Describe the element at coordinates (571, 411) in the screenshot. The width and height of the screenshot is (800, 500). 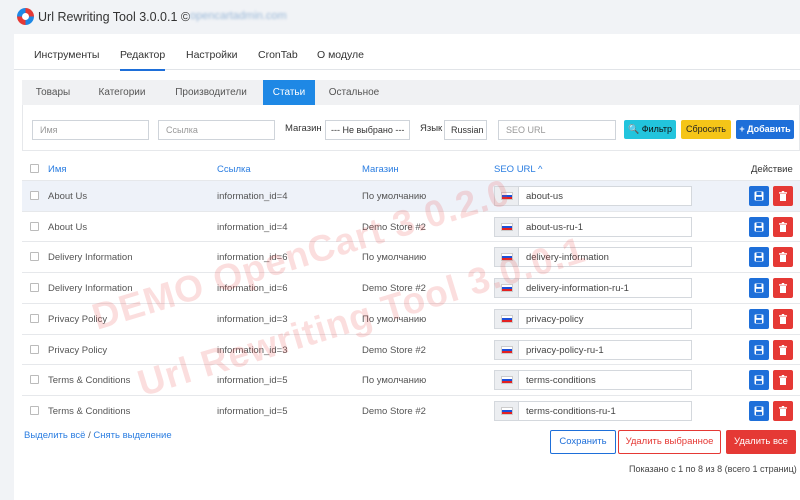
I see `seo-url-value: terms-conditions-ru-1` at that location.